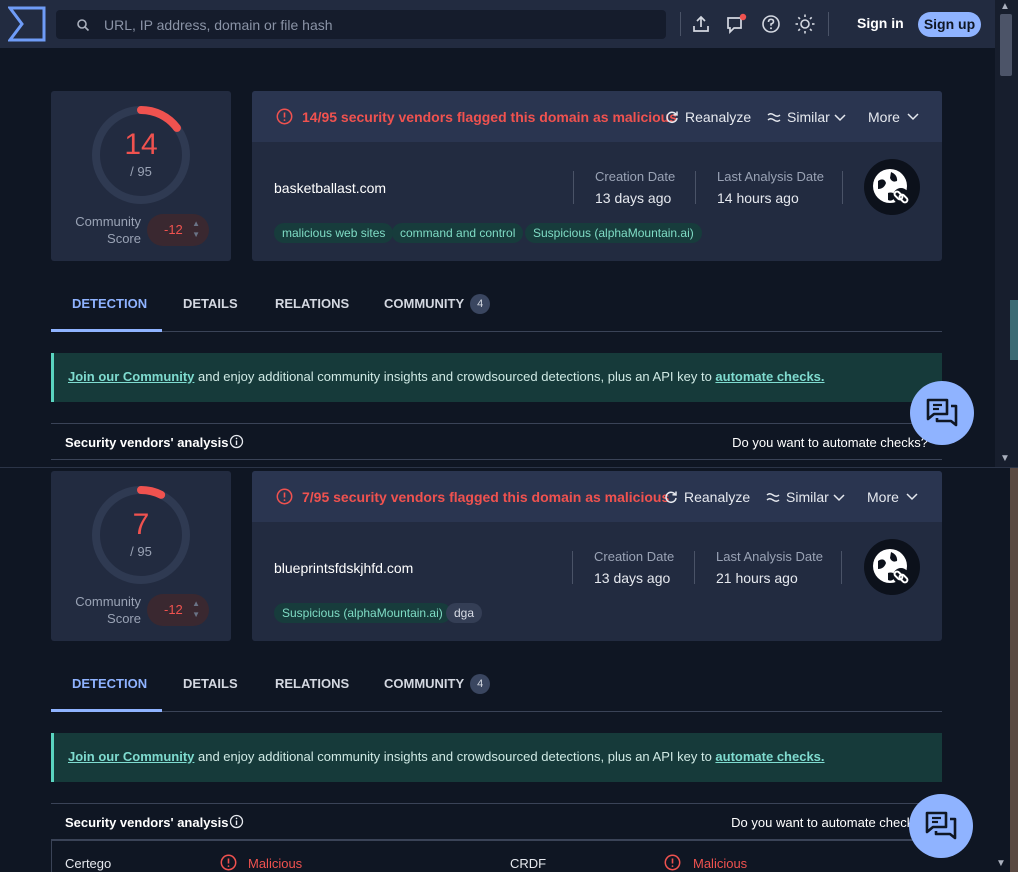 Image resolution: width=1018 pixels, height=872 pixels. What do you see at coordinates (949, 24) in the screenshot?
I see `sign-up-button: Sign up` at bounding box center [949, 24].